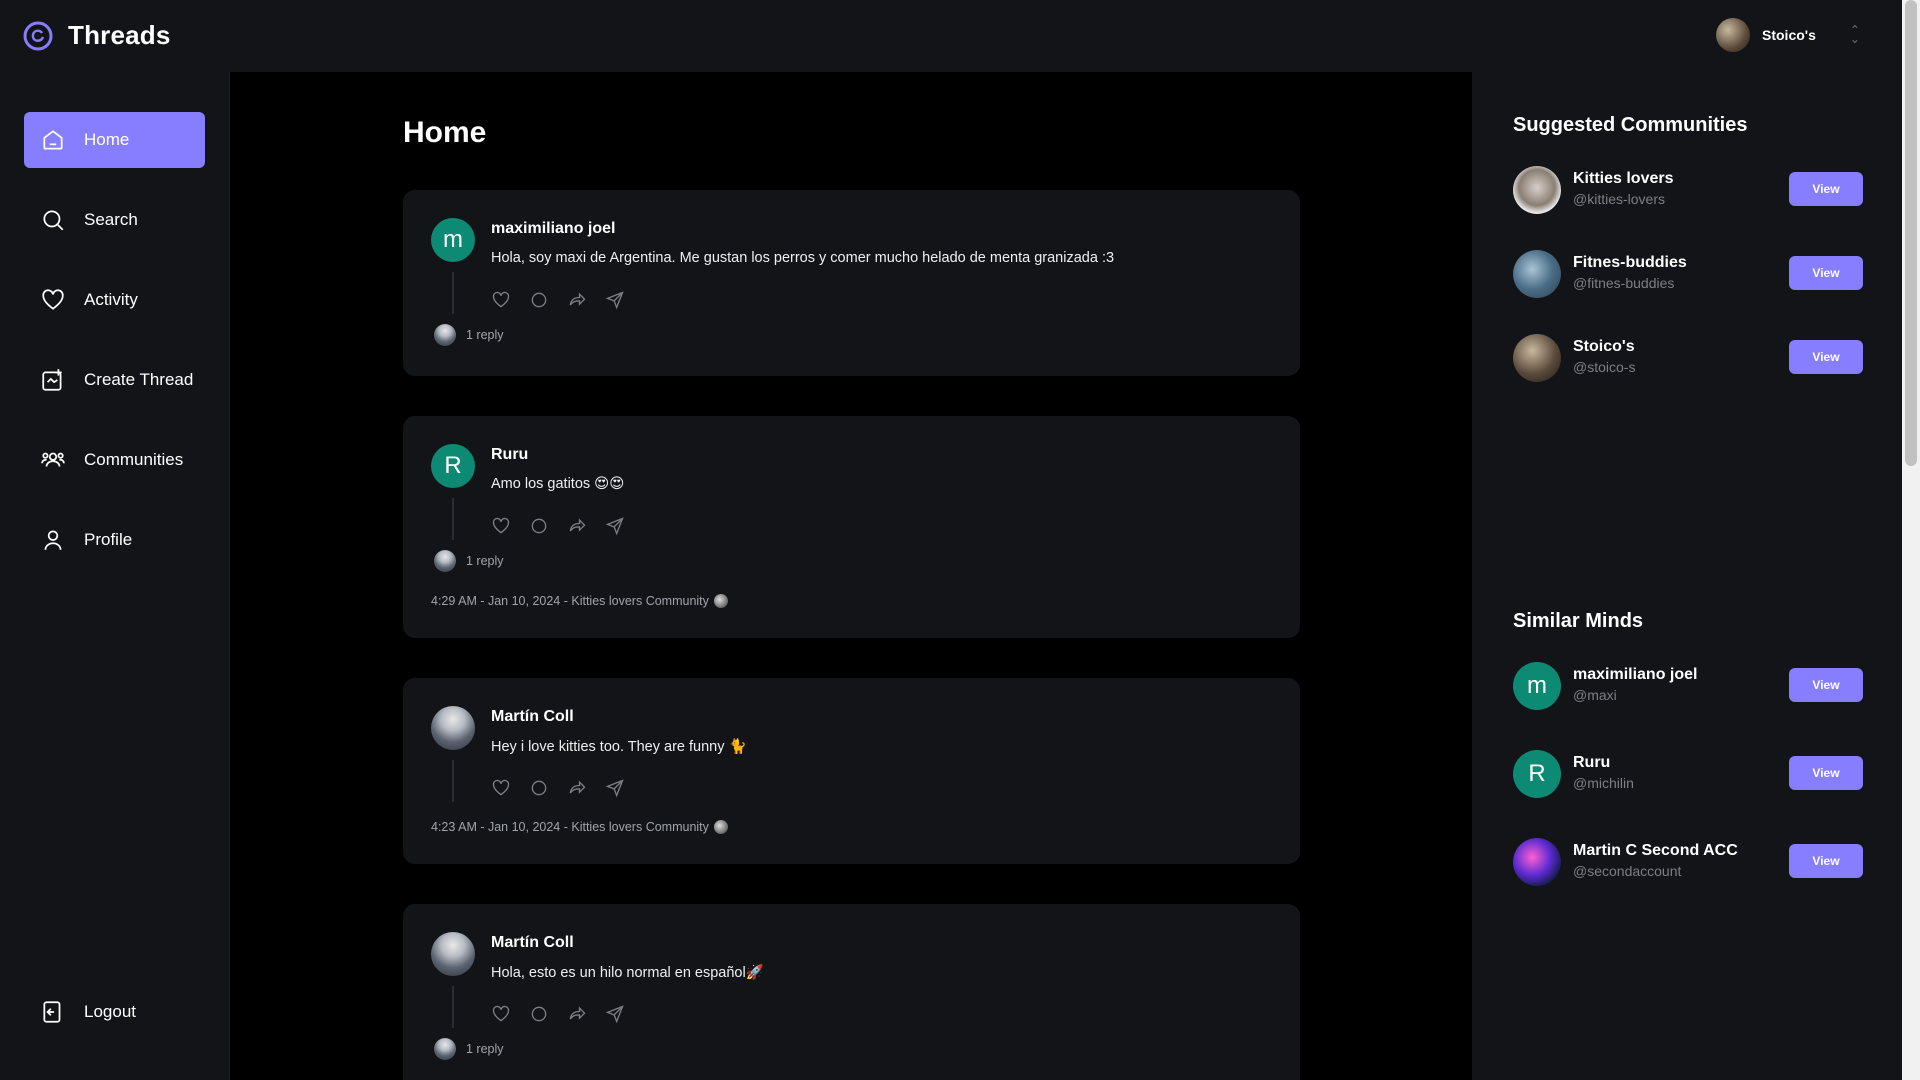 Image resolution: width=1920 pixels, height=1080 pixels. I want to click on organization-avatar, so click(1733, 35).